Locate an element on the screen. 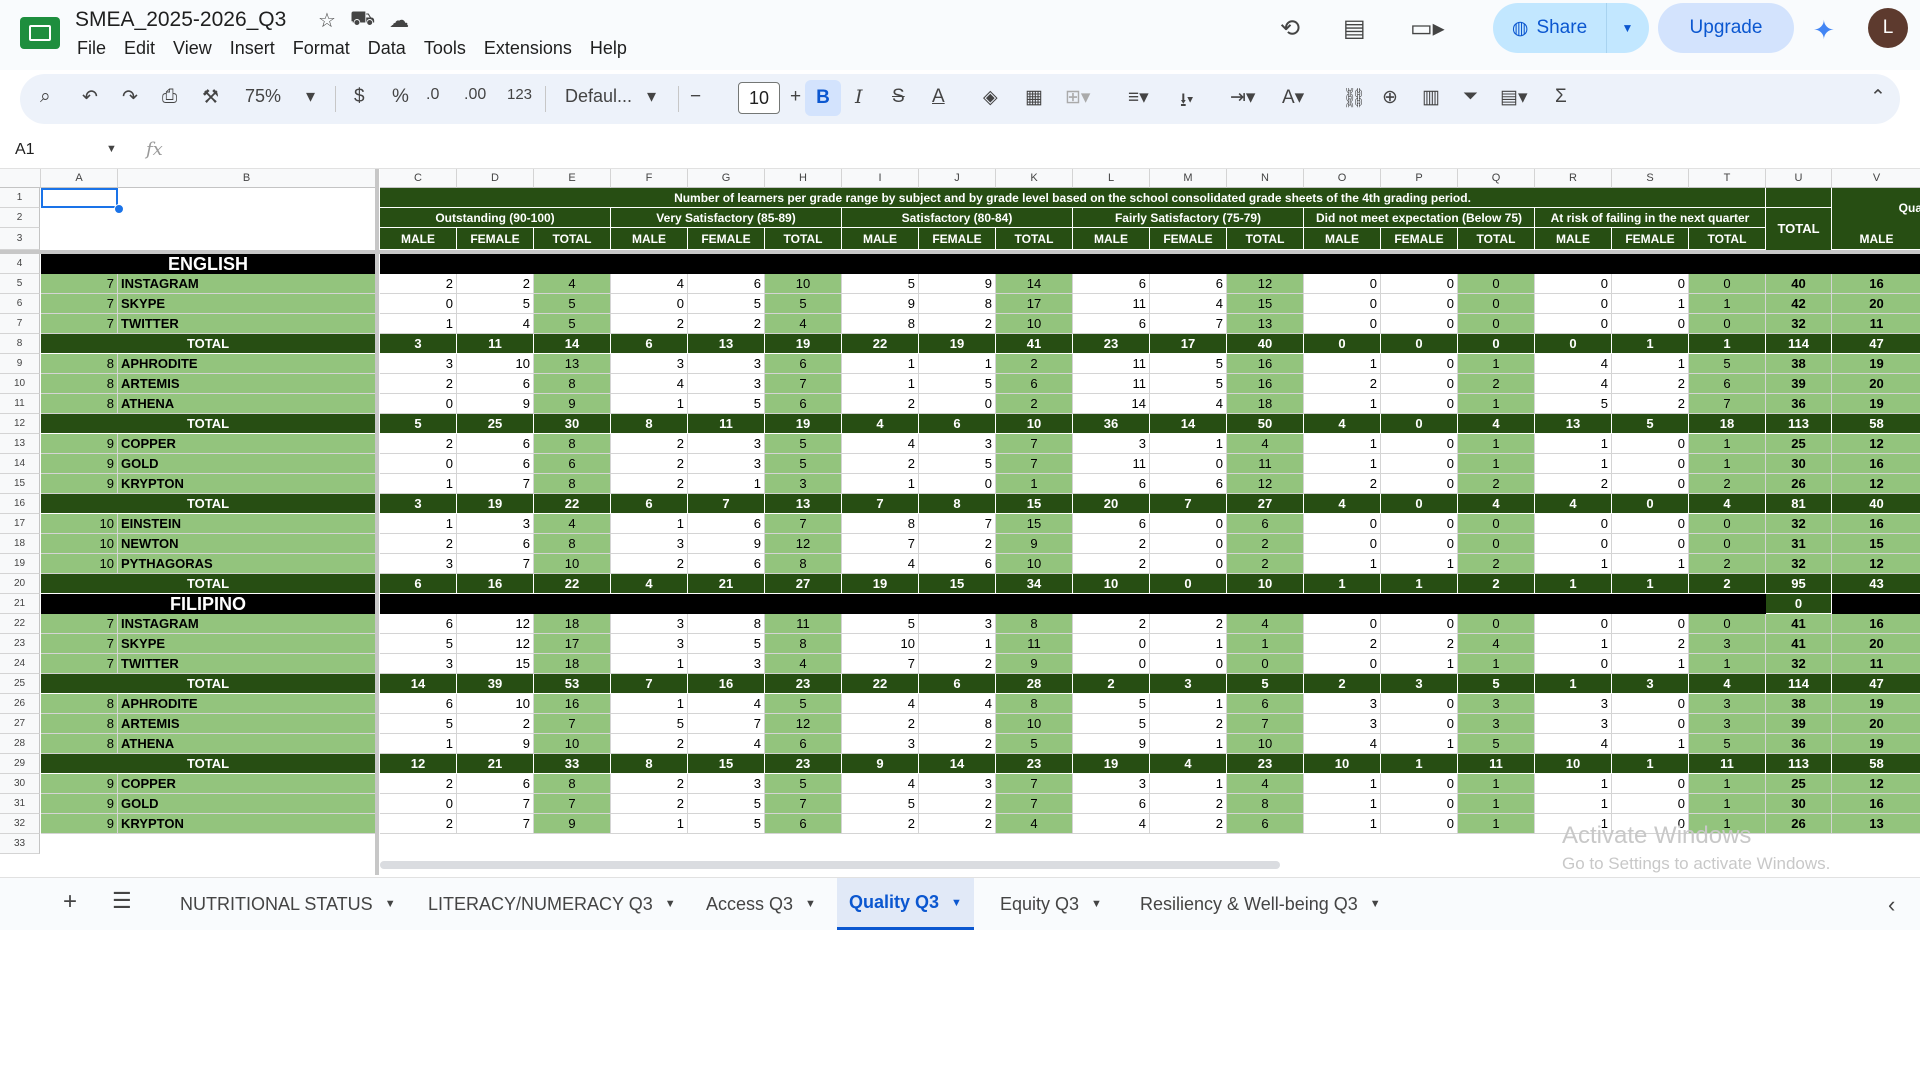 This screenshot has height=1080, width=1920. total-cell: 23 is located at coordinates (1034, 764).